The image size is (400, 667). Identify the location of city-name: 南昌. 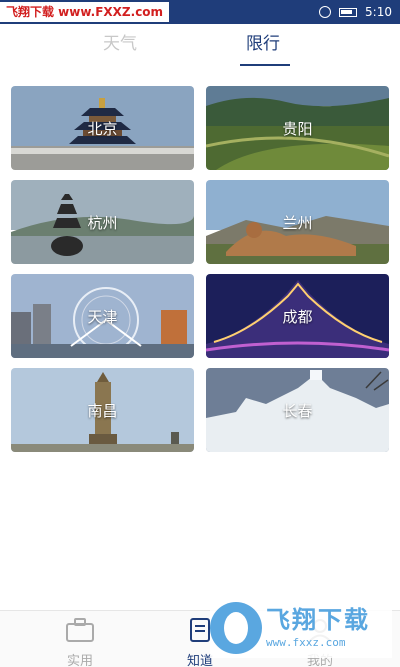
(102, 410).